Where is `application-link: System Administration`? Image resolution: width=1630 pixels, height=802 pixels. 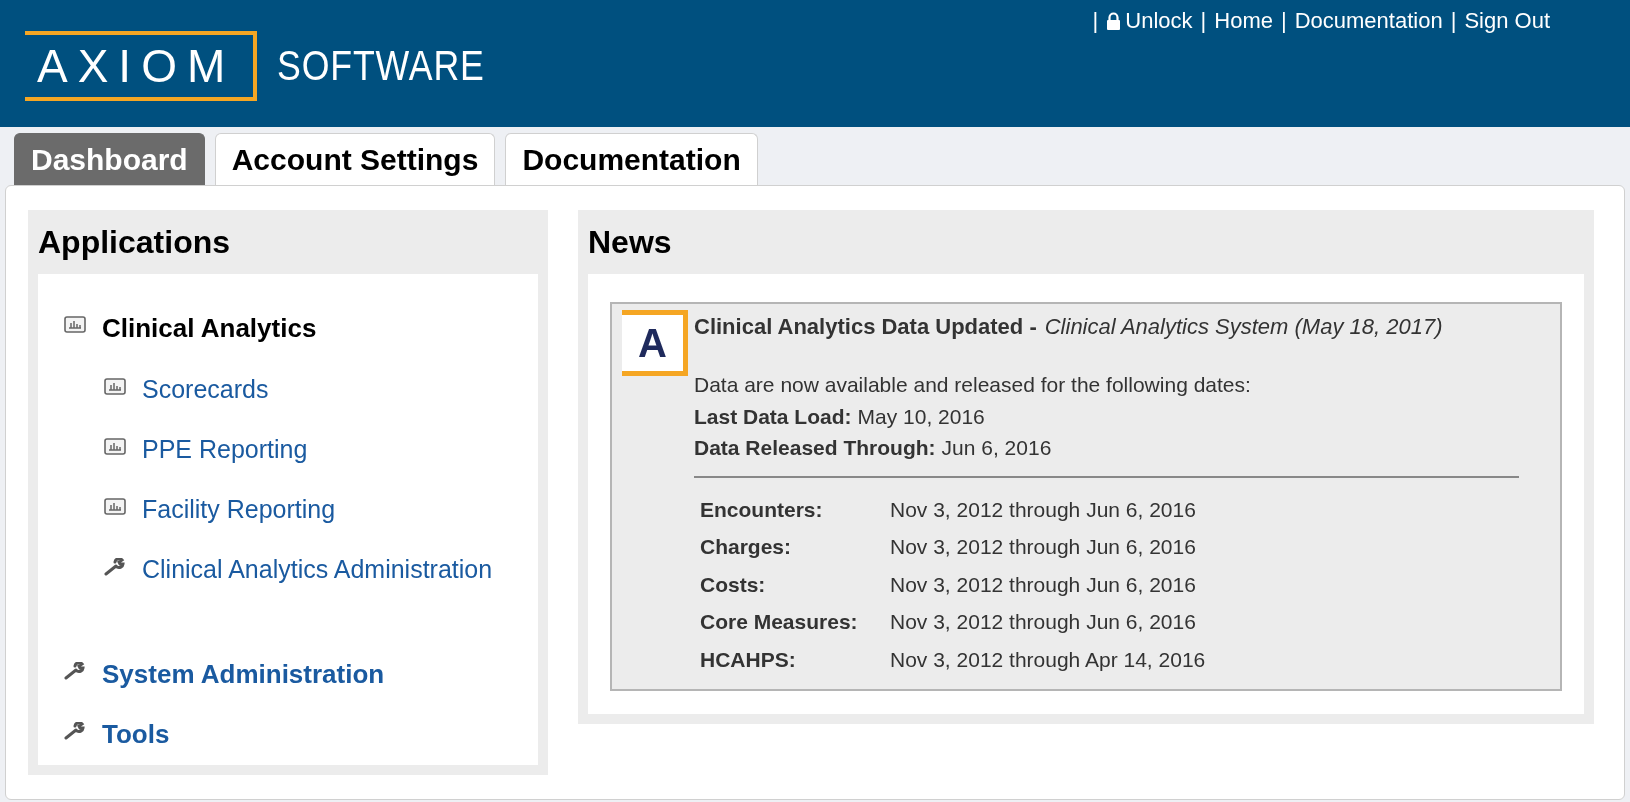 application-link: System Administration is located at coordinates (243, 673).